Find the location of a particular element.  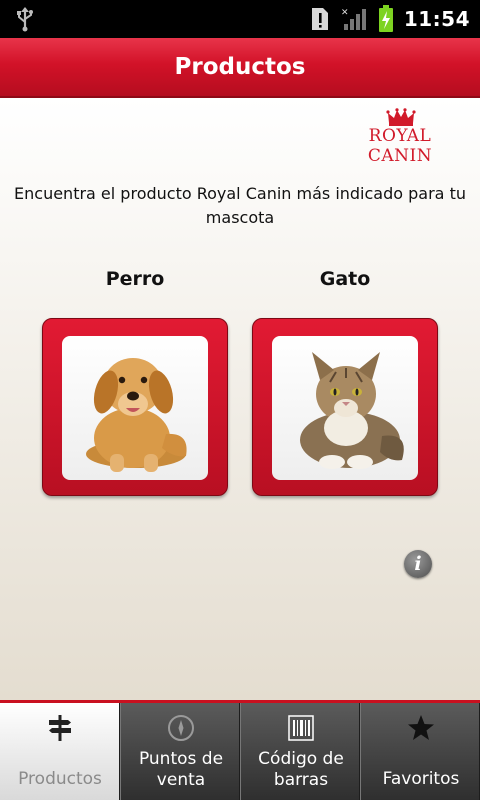

alert-icon is located at coordinates (319, 19).